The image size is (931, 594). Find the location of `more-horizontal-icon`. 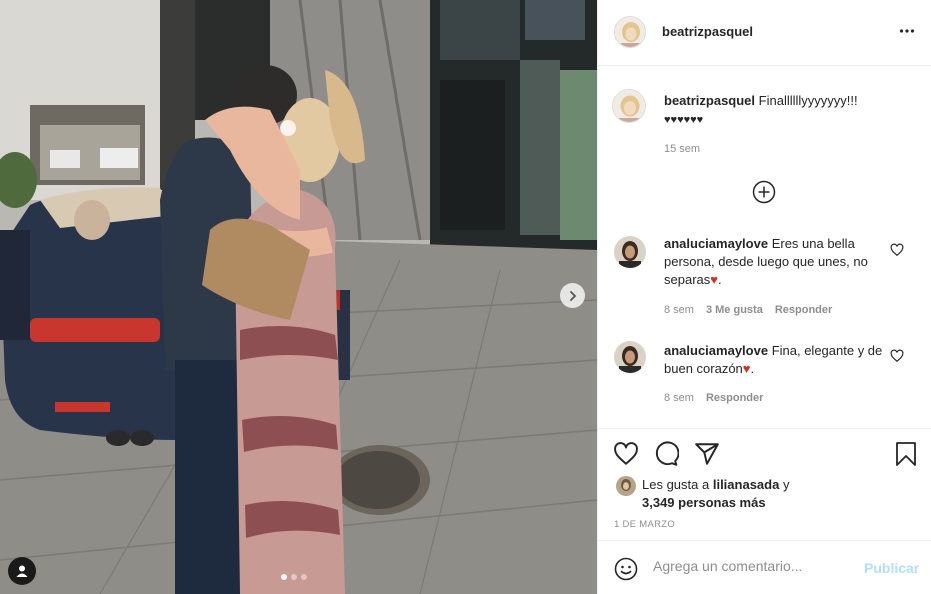

more-horizontal-icon is located at coordinates (907, 31).